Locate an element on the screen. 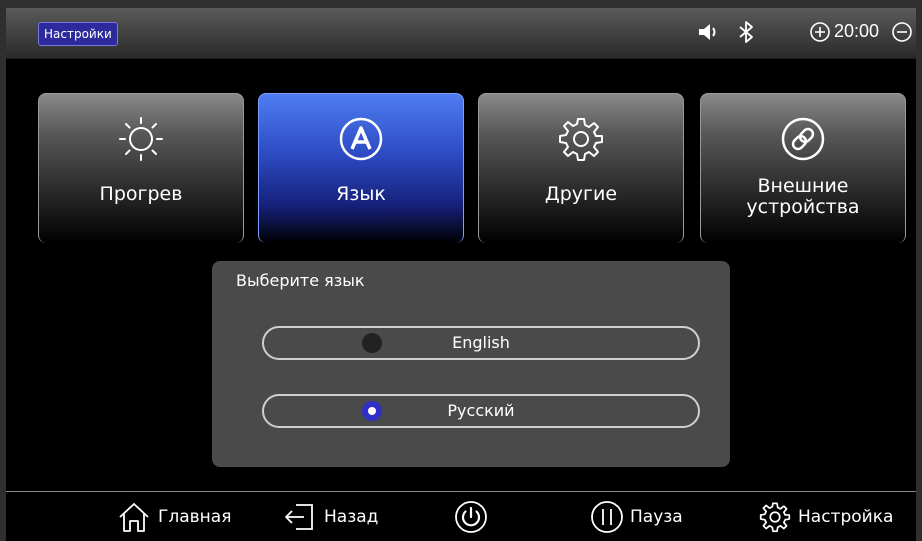  option-label: Русский is located at coordinates (481, 410).